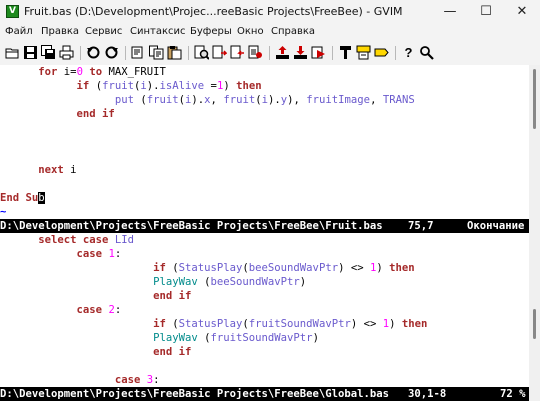 This screenshot has height=417, width=540. What do you see at coordinates (51, 170) in the screenshot?
I see `code-token: next` at bounding box center [51, 170].